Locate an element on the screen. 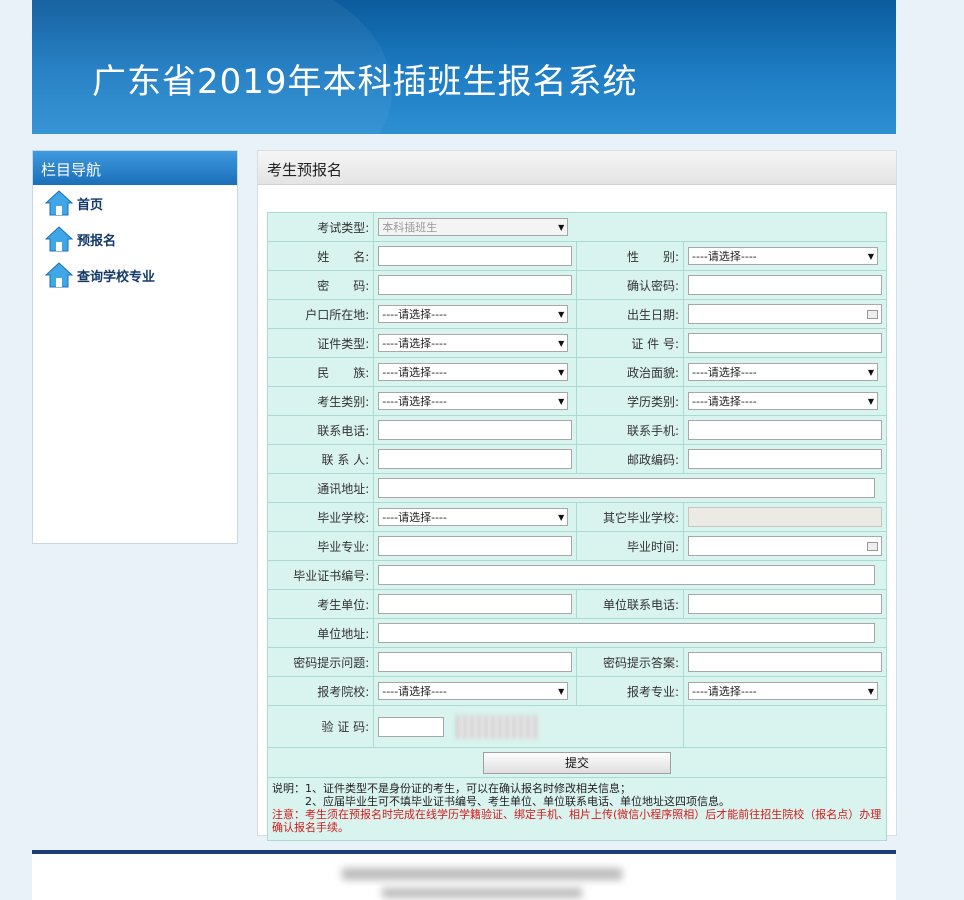 This screenshot has width=964, height=900. id-type-label: 证件类型: is located at coordinates (320, 343).